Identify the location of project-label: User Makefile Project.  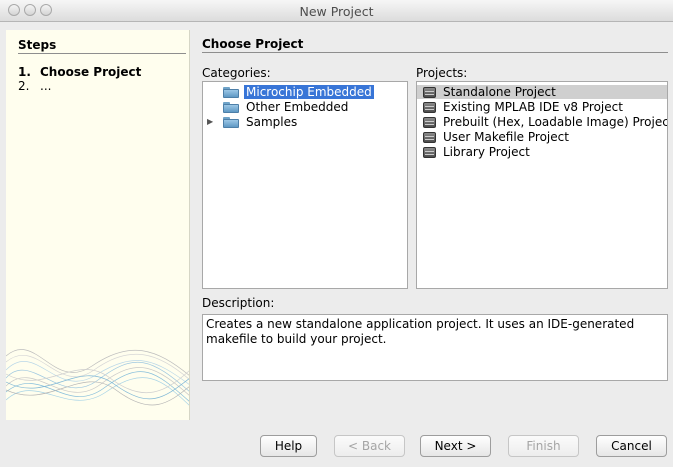
(506, 137).